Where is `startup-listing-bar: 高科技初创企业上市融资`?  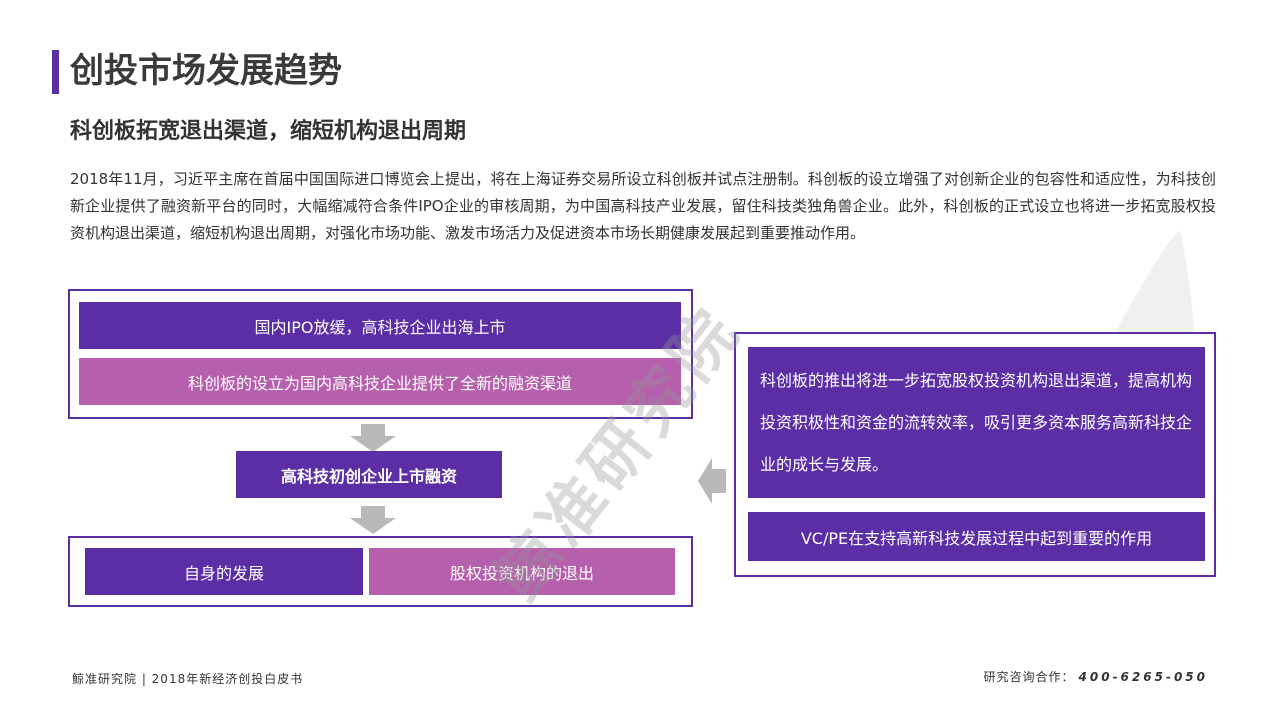 startup-listing-bar: 高科技初创企业上市融资 is located at coordinates (369, 474).